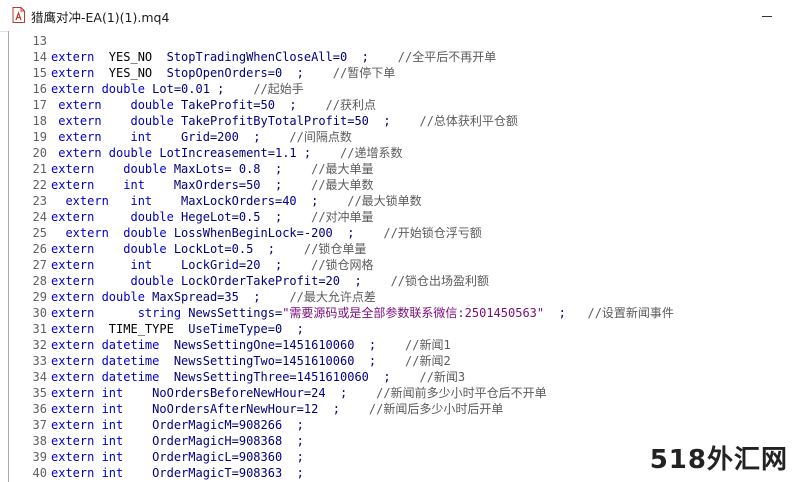  Describe the element at coordinates (120, 313) in the screenshot. I see `code-token: extern string` at that location.